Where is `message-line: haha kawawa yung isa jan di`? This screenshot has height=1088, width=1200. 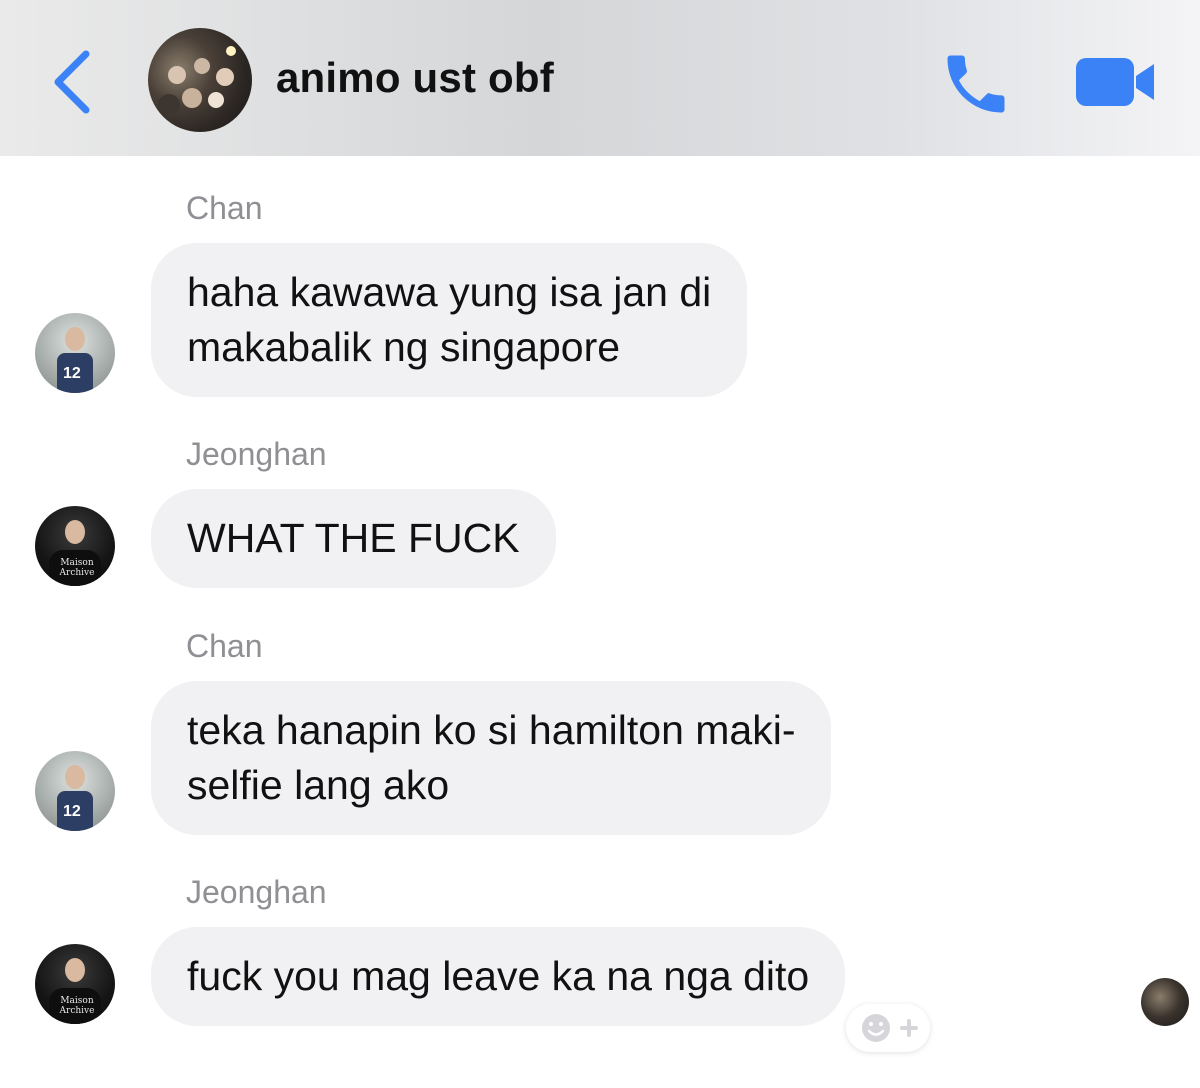 message-line: haha kawawa yung isa jan di is located at coordinates (449, 292).